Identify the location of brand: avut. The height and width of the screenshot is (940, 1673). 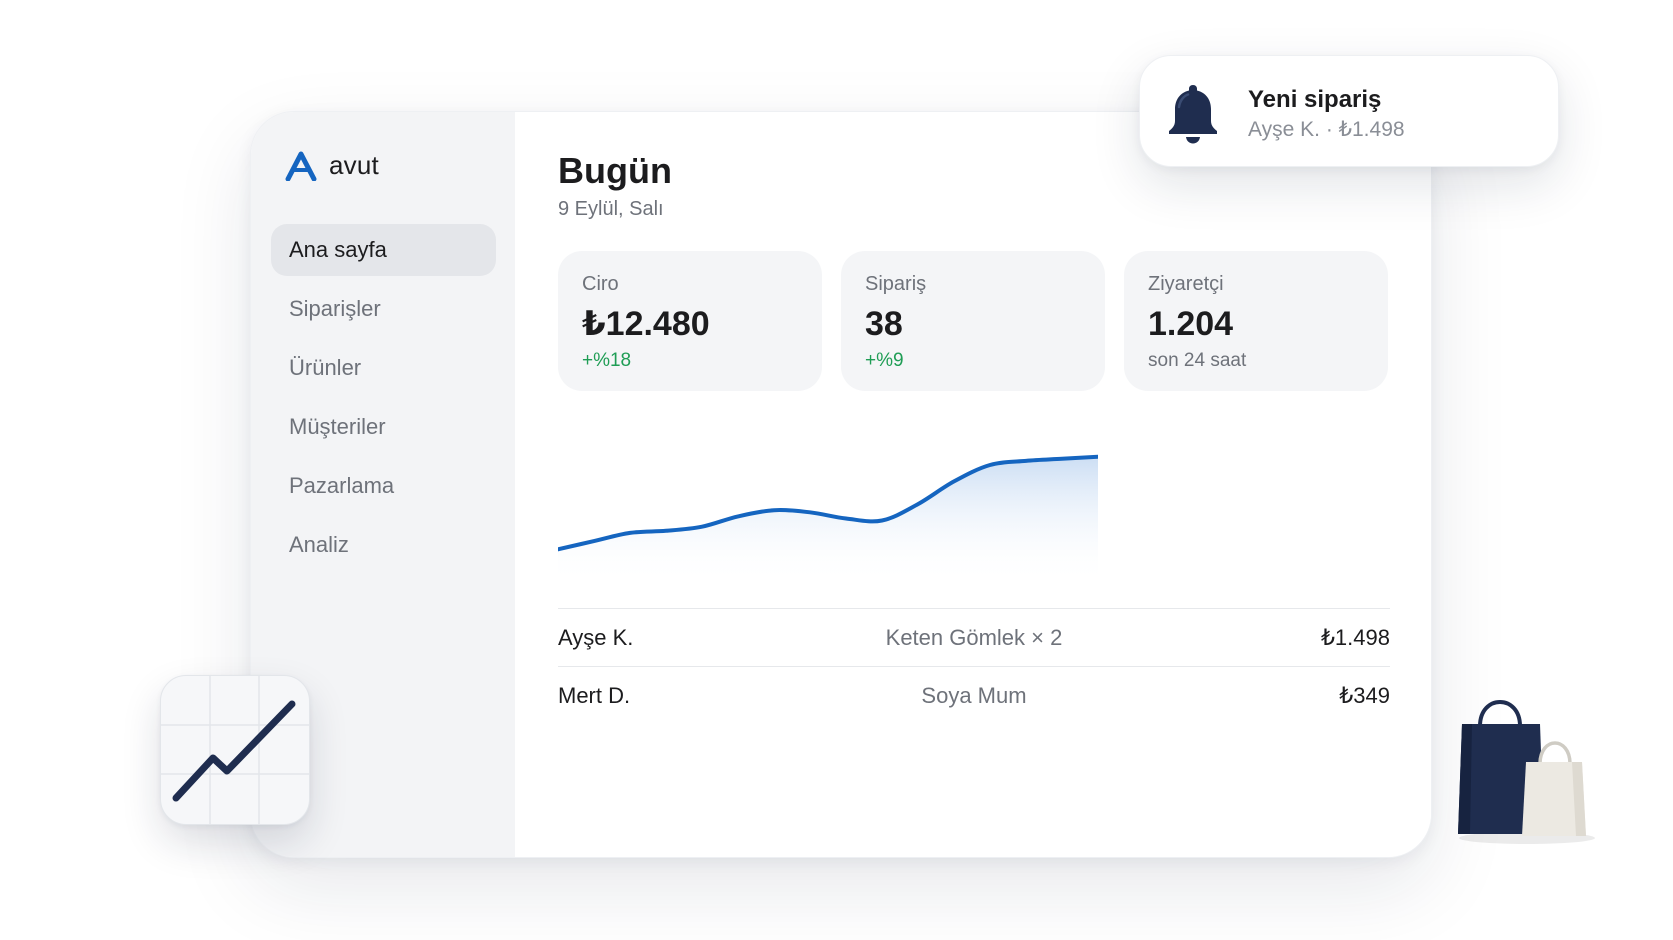
(332, 165).